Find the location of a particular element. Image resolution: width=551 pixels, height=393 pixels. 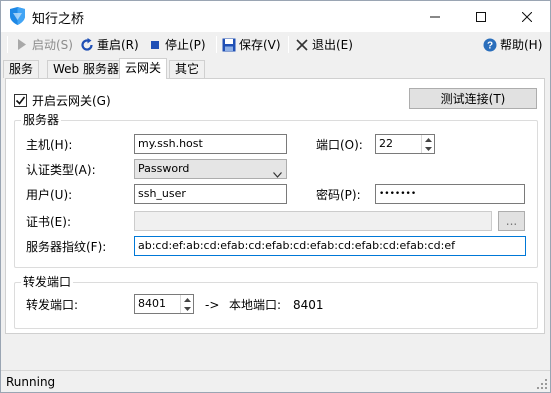

maximize-icon is located at coordinates (481, 16).